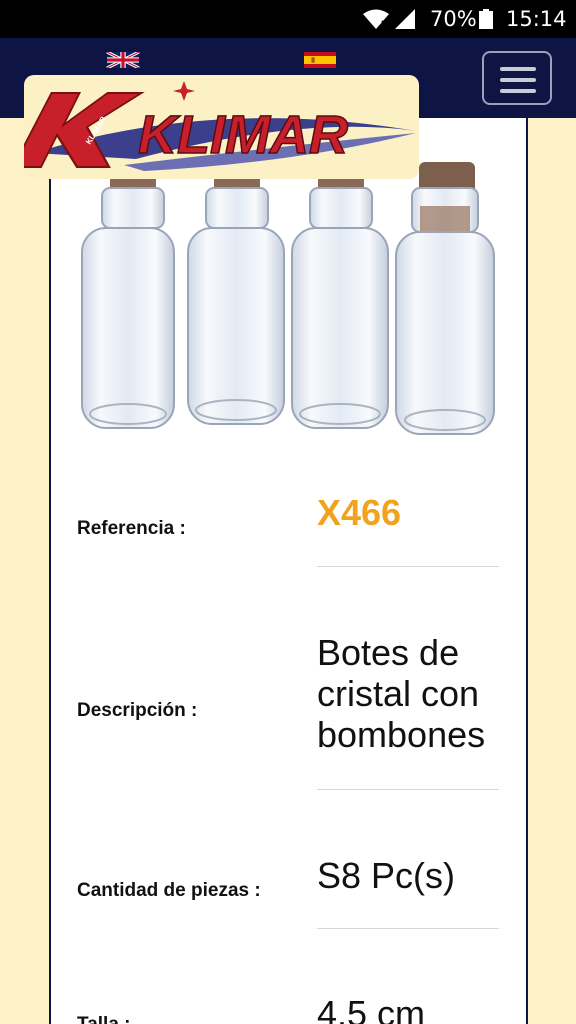 This screenshot has width=576, height=1024. I want to click on description-line: bombones, so click(401, 734).